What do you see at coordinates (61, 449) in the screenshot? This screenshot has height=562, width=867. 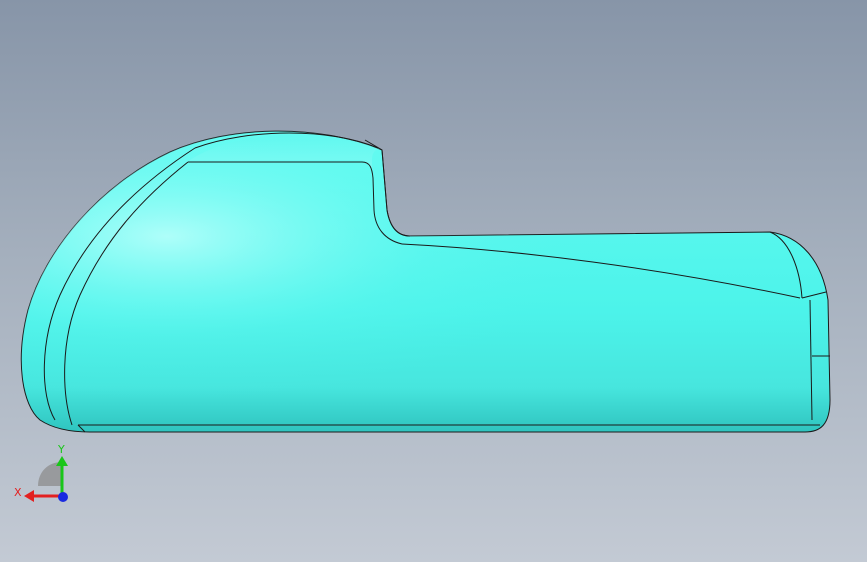 I see `y-axis-label: Y` at bounding box center [61, 449].